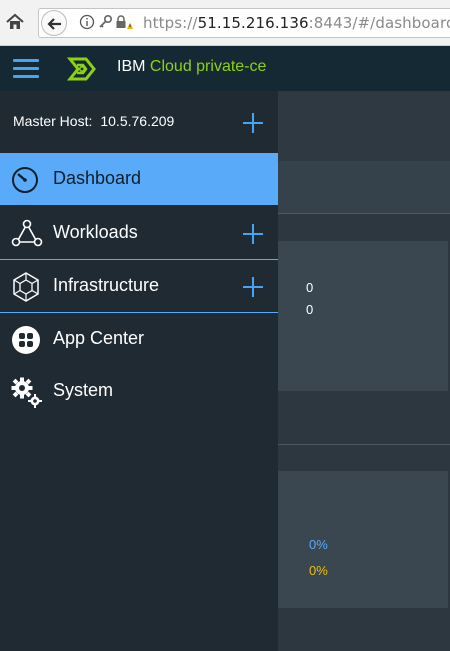 This screenshot has height=651, width=450. Describe the element at coordinates (253, 287) in the screenshot. I see `expand-infrastructure-plus-icon` at that location.